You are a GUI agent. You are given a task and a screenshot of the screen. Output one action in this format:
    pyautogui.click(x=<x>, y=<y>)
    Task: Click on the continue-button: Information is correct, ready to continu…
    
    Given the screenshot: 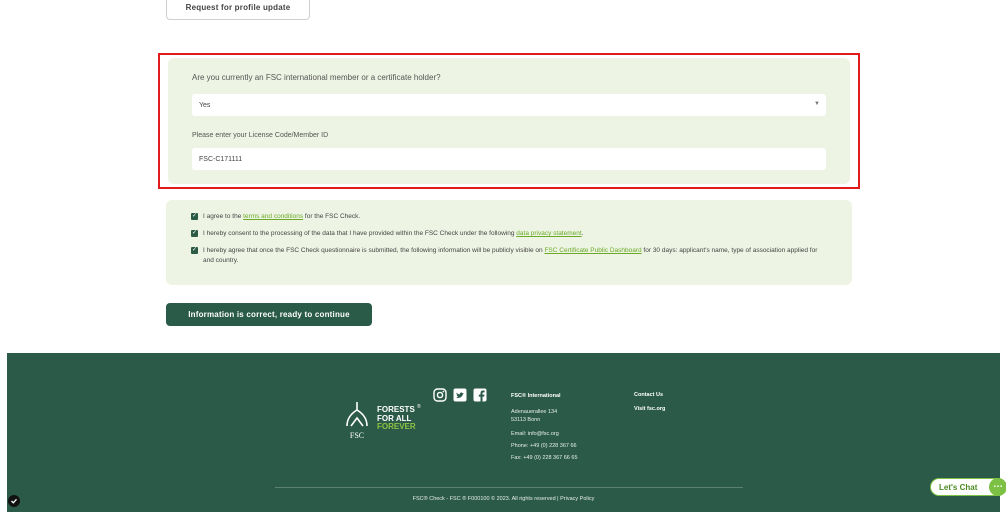 What is the action you would take?
    pyautogui.click(x=269, y=314)
    